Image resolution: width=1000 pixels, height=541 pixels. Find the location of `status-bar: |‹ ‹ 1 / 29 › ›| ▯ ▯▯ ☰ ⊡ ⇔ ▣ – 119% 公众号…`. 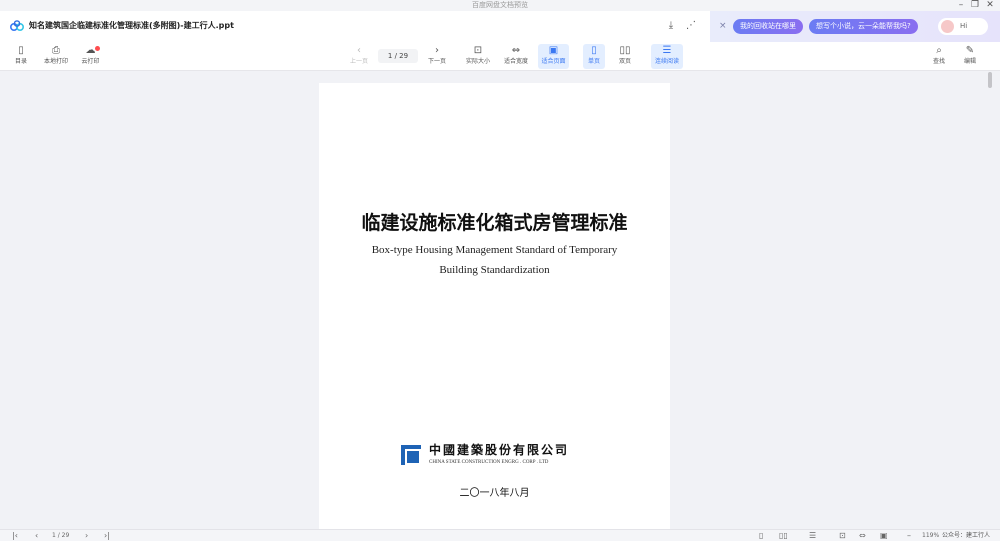

status-bar: |‹ ‹ 1 / 29 › ›| ▯ ▯▯ ☰ ⊡ ⇔ ▣ – 119% 公众号… is located at coordinates (500, 535).